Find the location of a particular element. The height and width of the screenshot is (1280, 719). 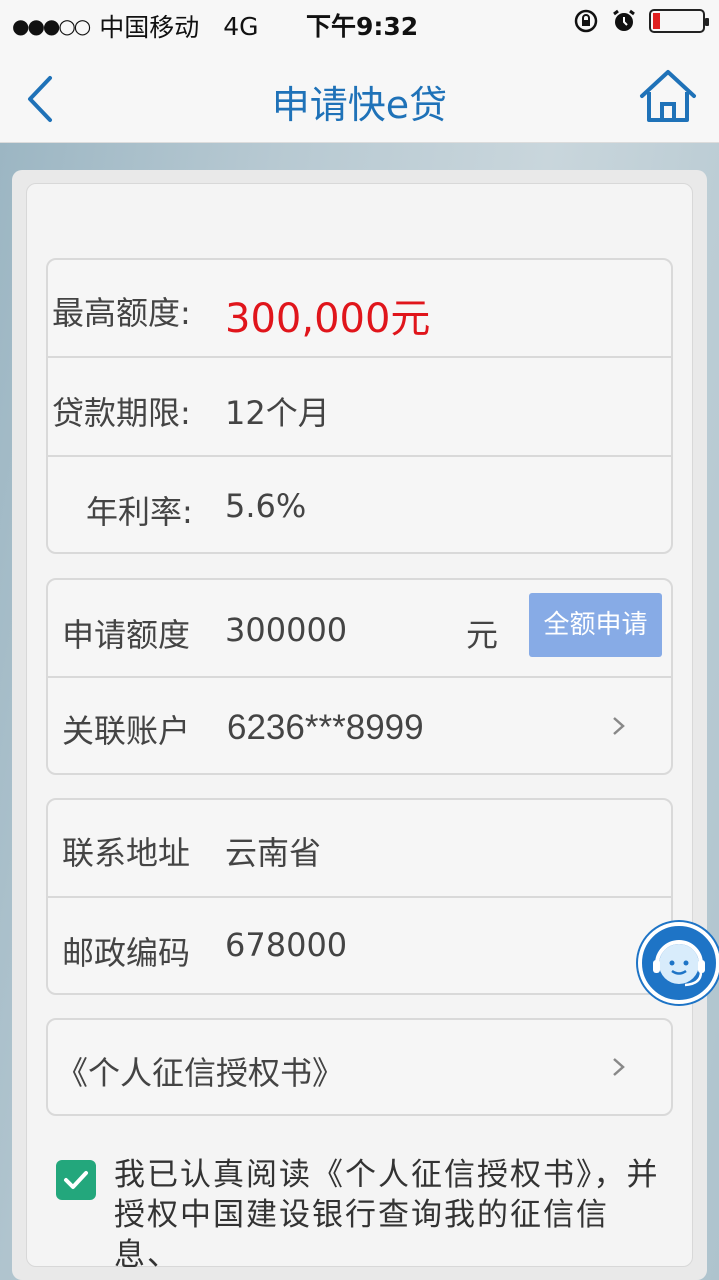

status-bar: ●●●○○ 中国移动 4G 下午9:32 is located at coordinates (359, 24).